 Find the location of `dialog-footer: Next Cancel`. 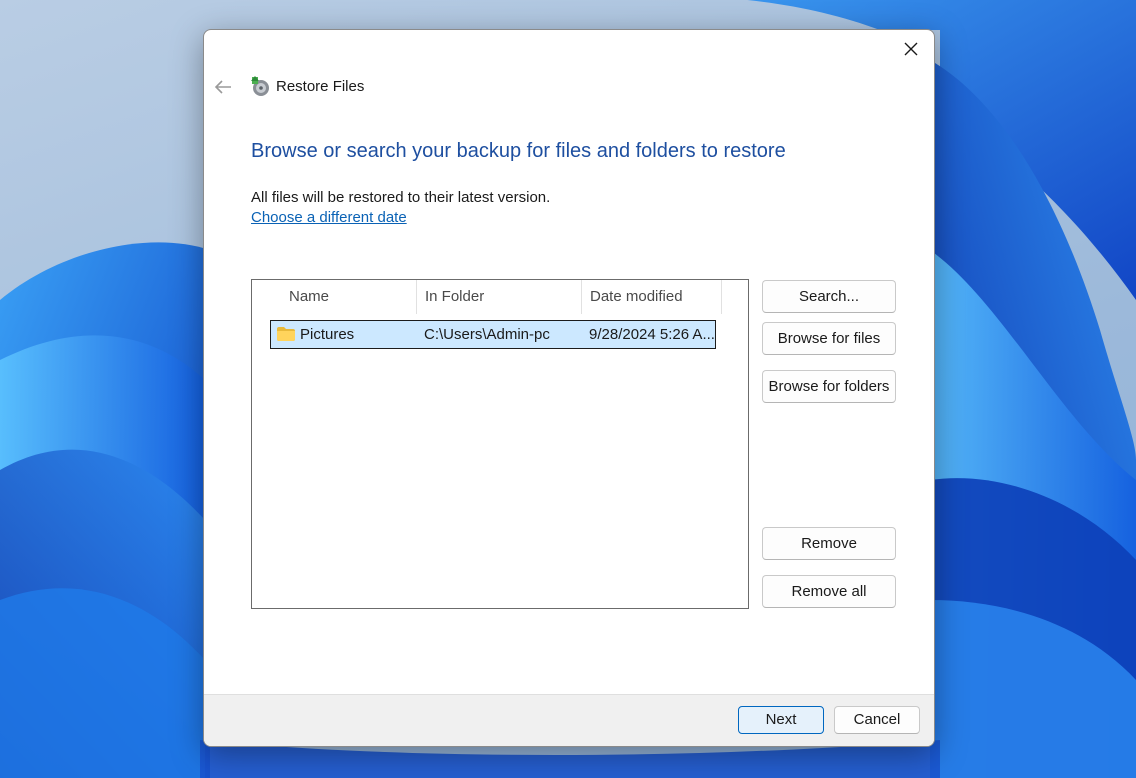

dialog-footer: Next Cancel is located at coordinates (569, 720).